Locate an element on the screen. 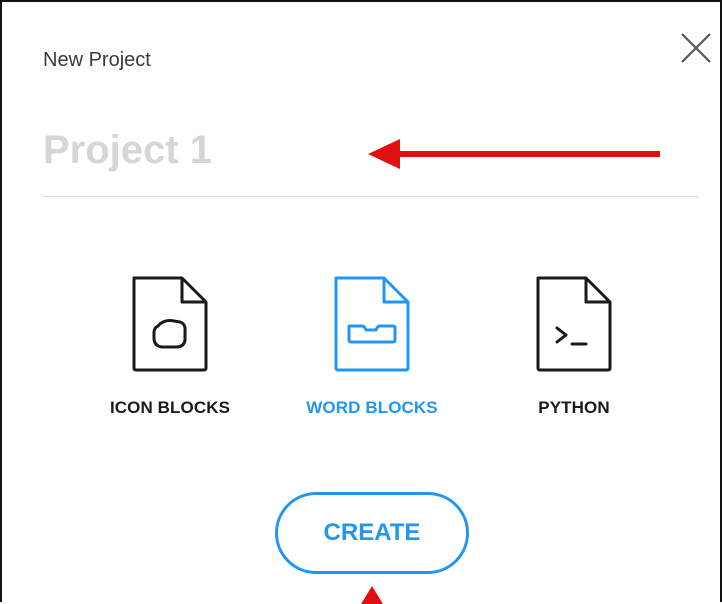  option-label: WORD BLOCKS is located at coordinates (372, 407).